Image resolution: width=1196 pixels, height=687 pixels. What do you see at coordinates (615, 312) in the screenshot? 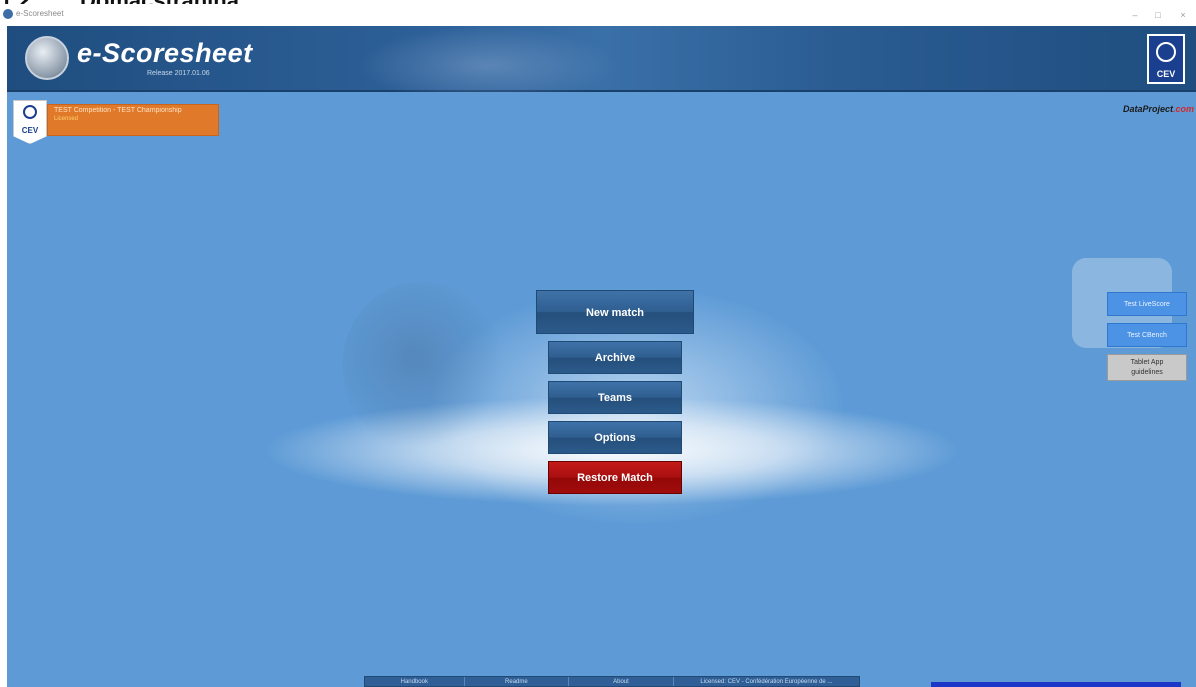
I see `new-match-button: New match` at bounding box center [615, 312].